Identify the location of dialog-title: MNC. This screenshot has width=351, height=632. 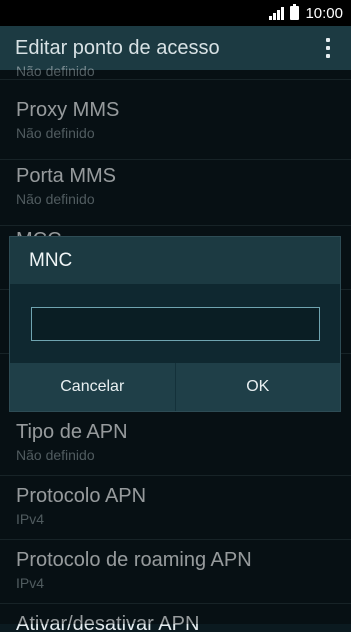
(175, 260).